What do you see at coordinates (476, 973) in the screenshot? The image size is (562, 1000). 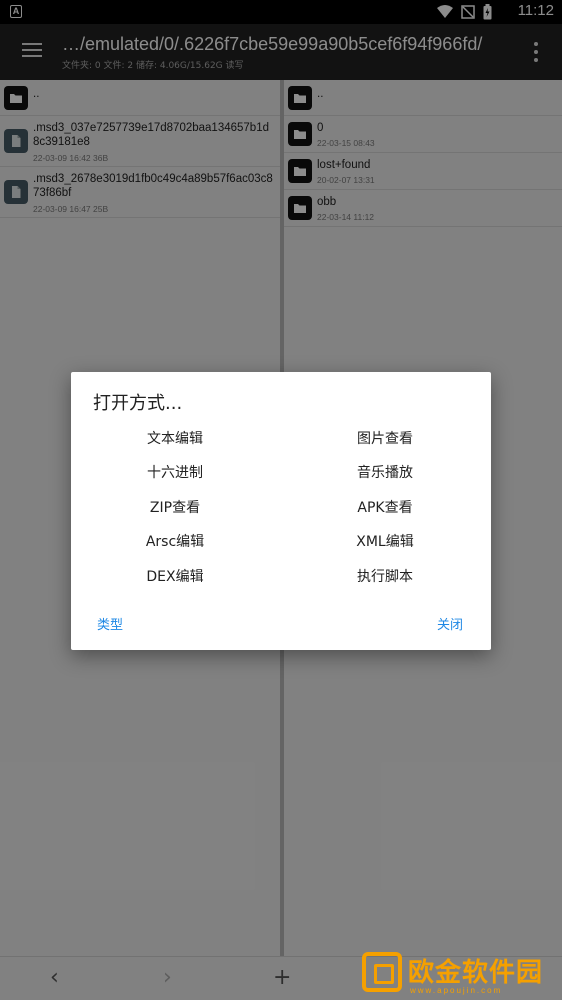 I see `watermark-text: 欧金软件园` at bounding box center [476, 973].